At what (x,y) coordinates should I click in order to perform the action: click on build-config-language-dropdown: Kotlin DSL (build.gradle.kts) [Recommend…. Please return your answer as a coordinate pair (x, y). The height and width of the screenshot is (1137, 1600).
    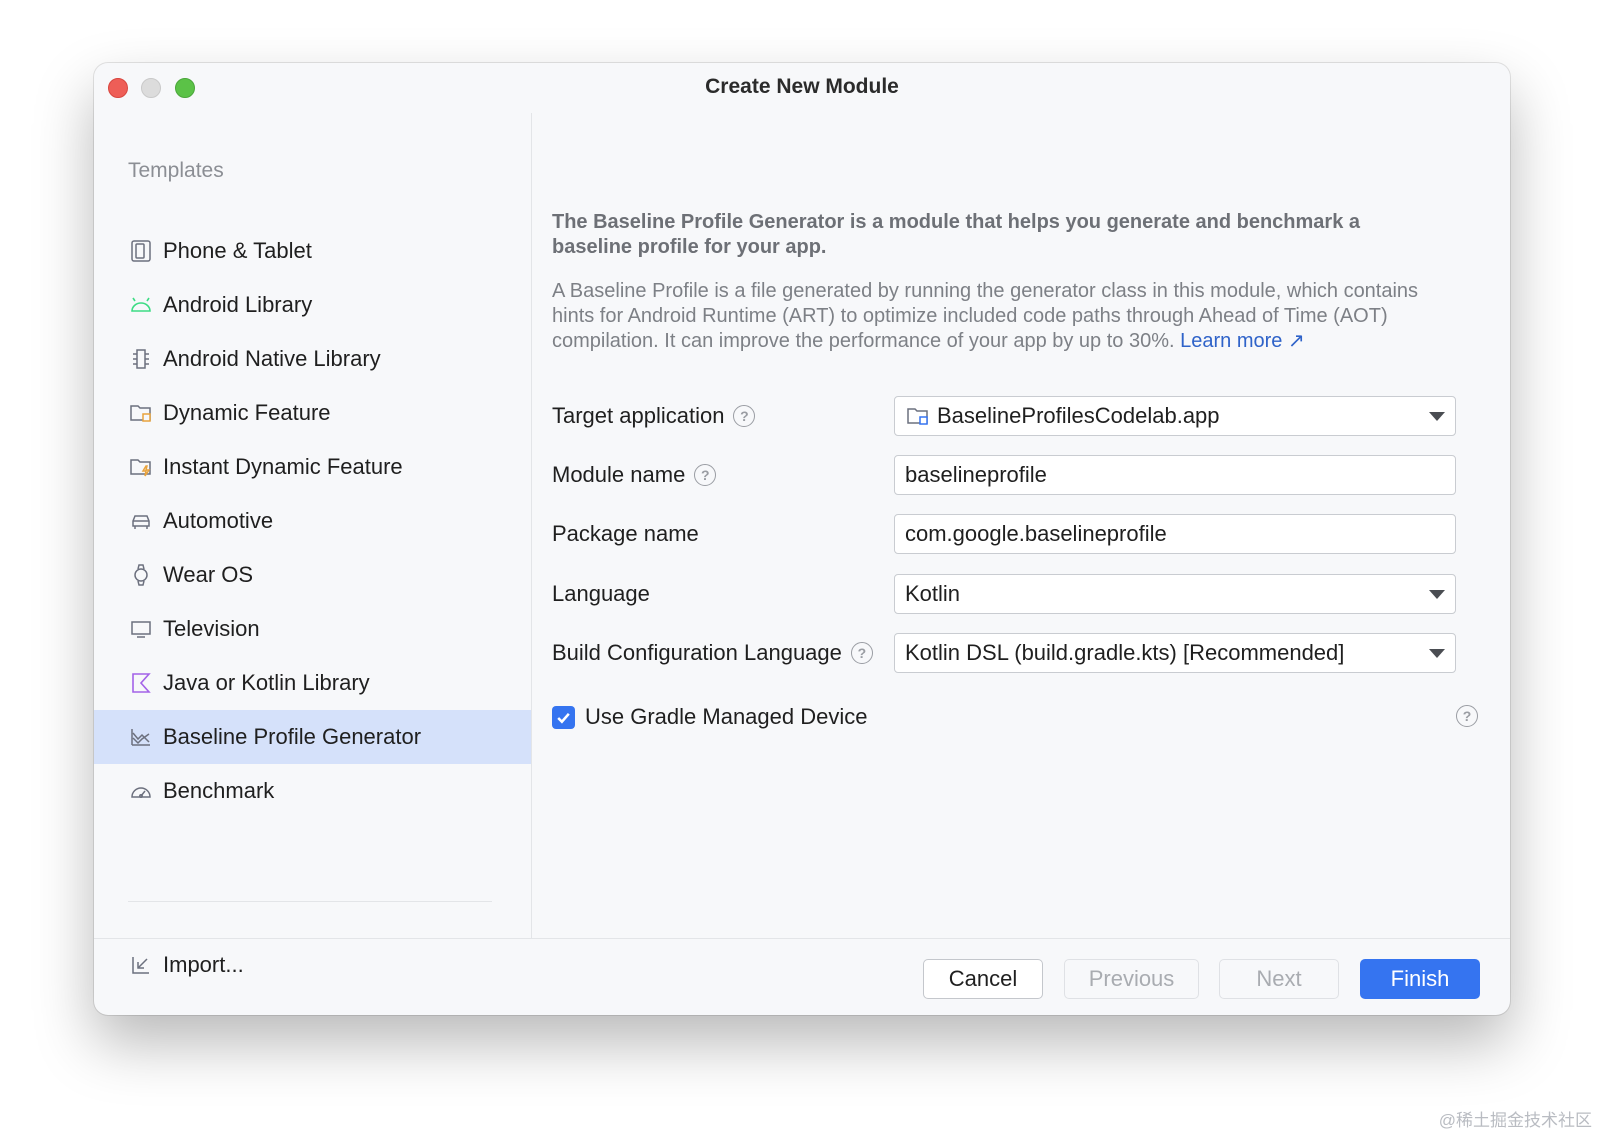
    Looking at the image, I should click on (1175, 653).